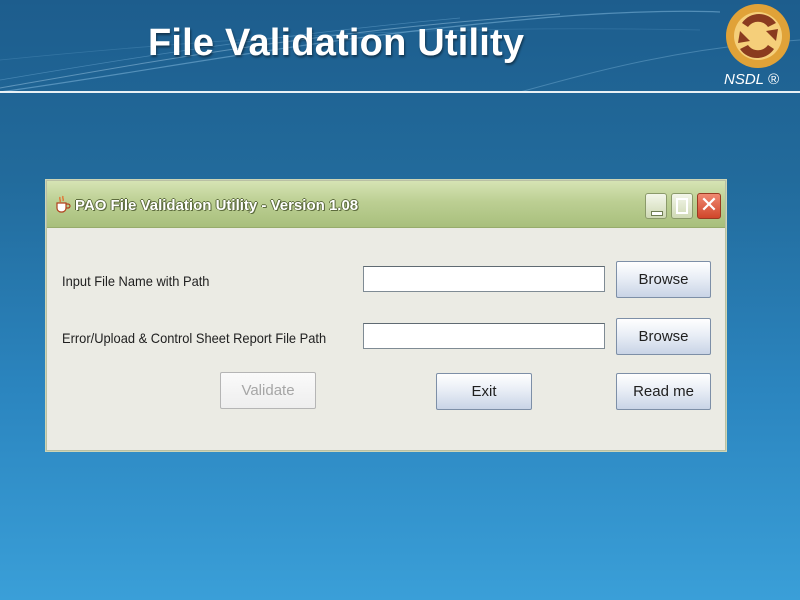 Image resolution: width=800 pixels, height=600 pixels. I want to click on java-coffee-icon, so click(63, 204).